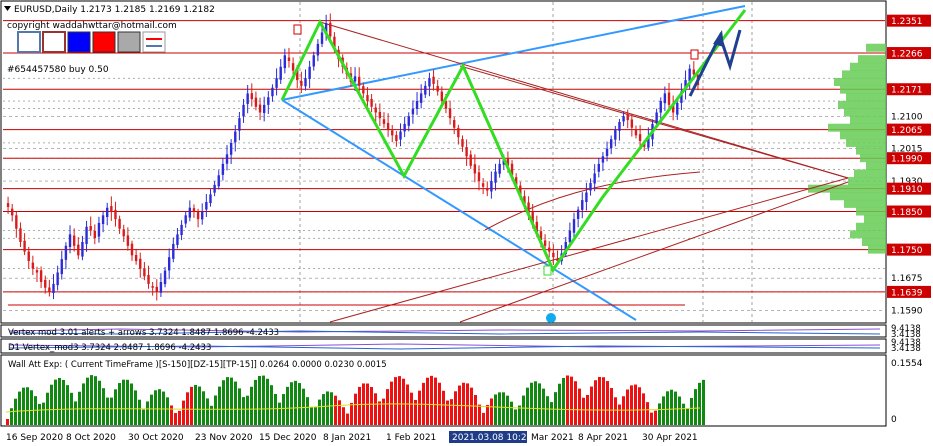 The height and width of the screenshot is (446, 933). Describe the element at coordinates (129, 42) in the screenshot. I see `swatch-gray` at that location.